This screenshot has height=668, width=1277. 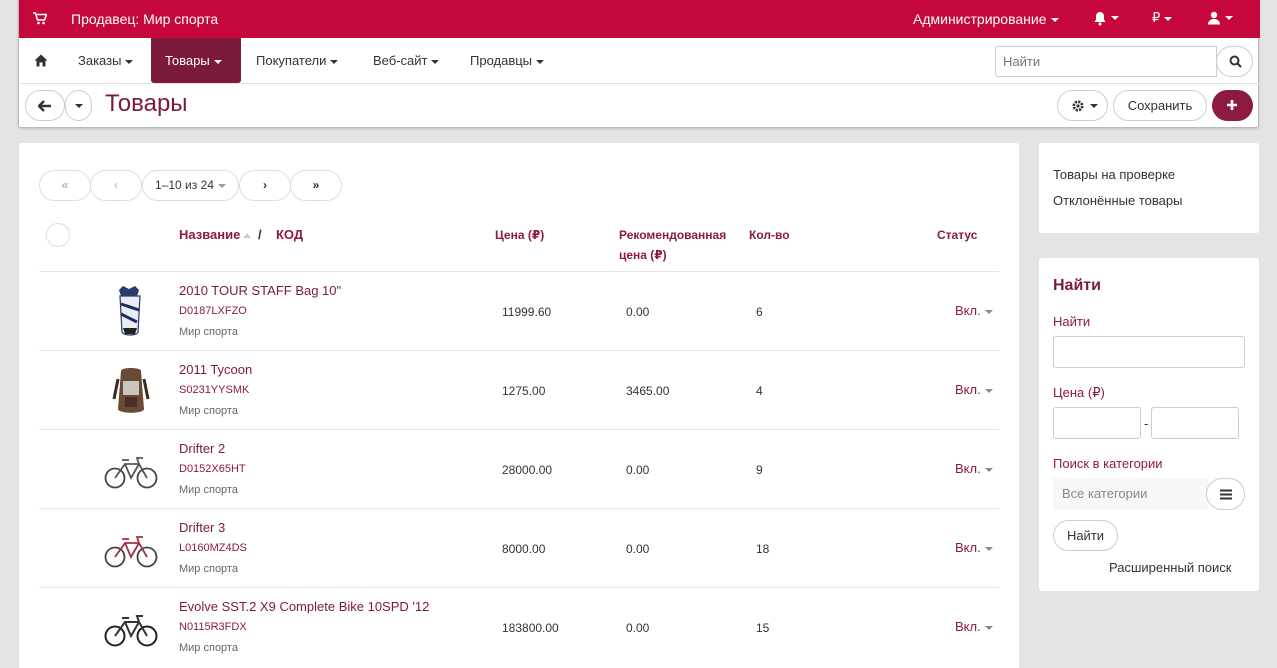 I want to click on product-quantity: 15, so click(x=763, y=628).